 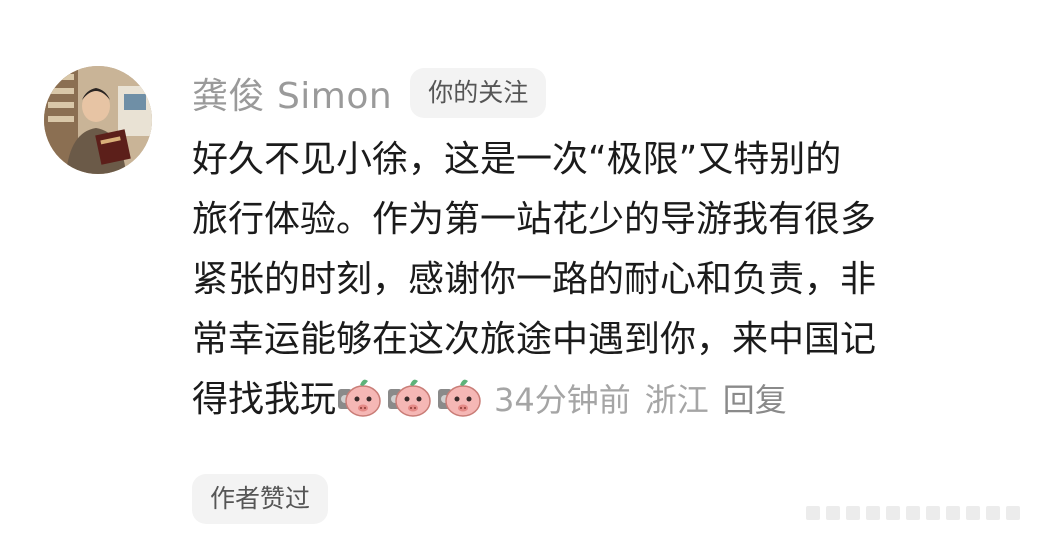 I want to click on comment-line: 得找我玩, so click(x=264, y=399).